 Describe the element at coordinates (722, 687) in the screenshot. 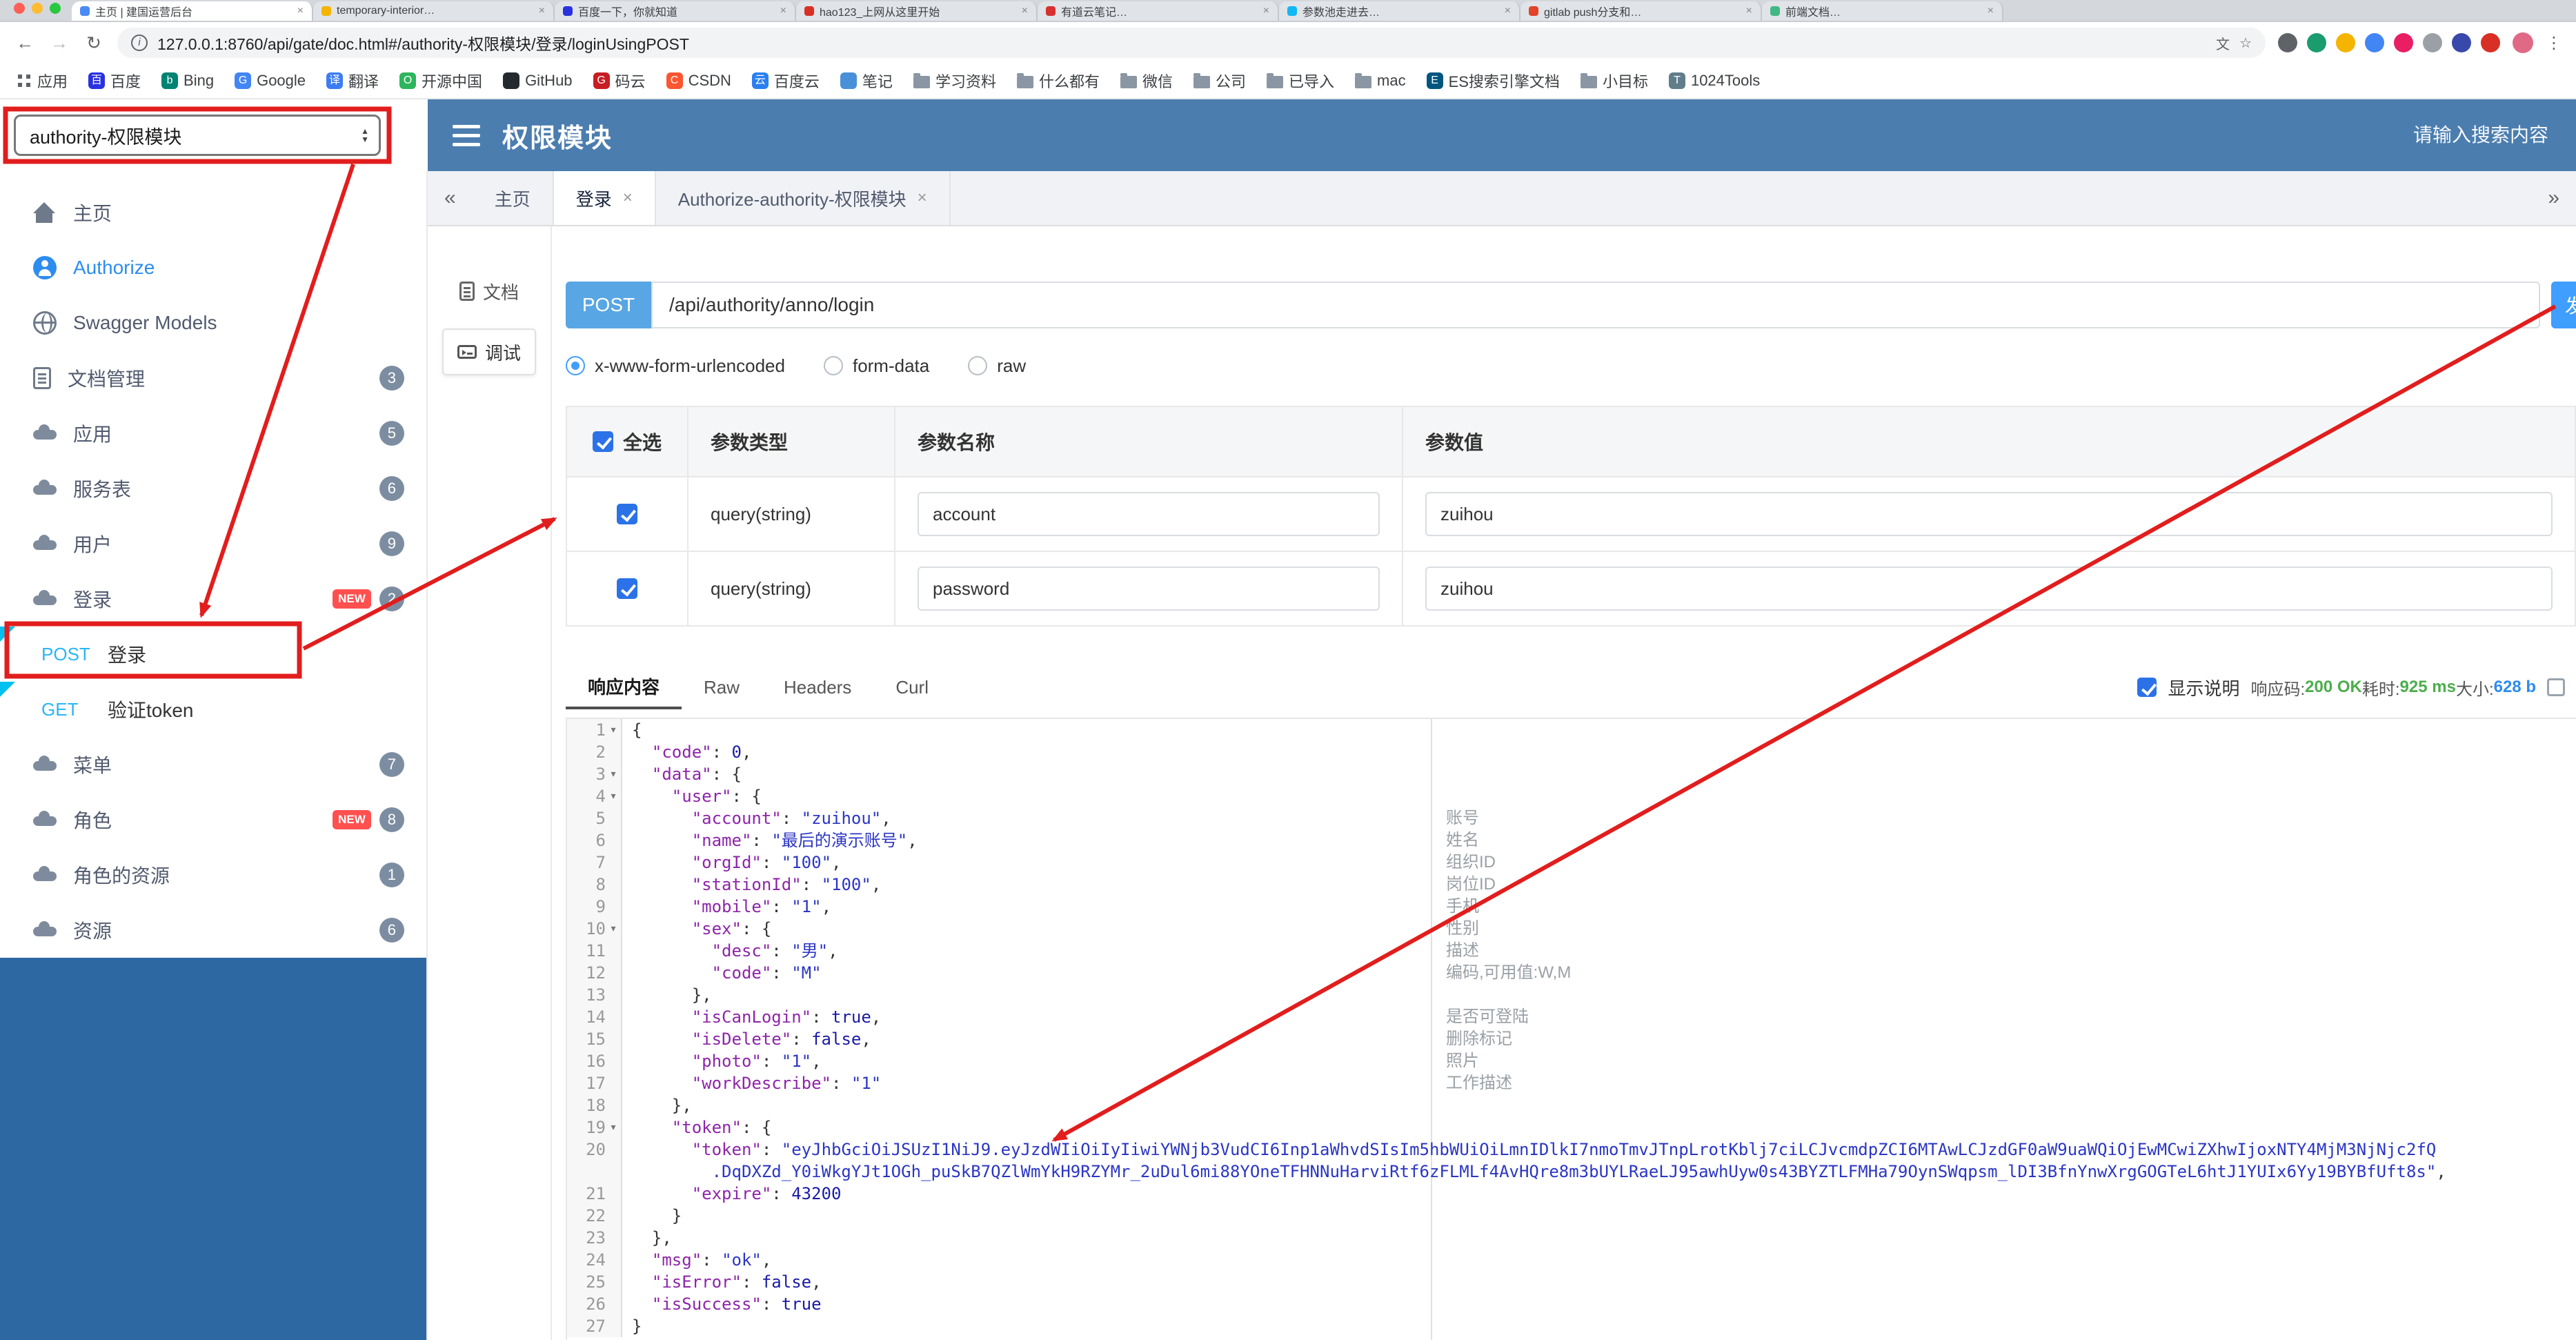

I see `response-tab: Raw` at that location.